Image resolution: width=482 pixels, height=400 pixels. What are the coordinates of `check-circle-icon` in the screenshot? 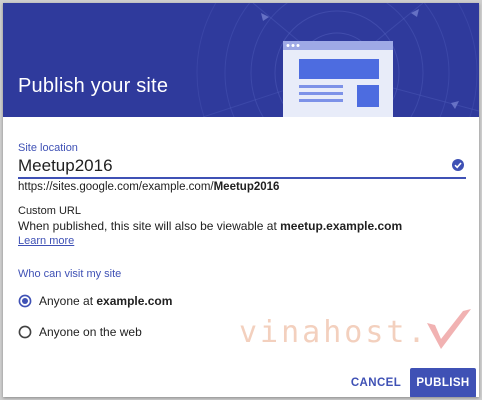 It's located at (458, 165).